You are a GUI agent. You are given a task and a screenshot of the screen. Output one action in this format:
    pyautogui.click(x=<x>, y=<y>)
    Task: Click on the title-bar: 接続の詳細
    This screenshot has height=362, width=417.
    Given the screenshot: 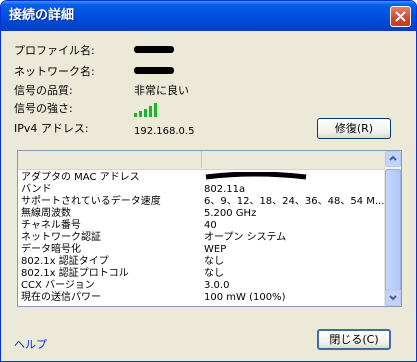 What is the action you would take?
    pyautogui.click(x=208, y=16)
    